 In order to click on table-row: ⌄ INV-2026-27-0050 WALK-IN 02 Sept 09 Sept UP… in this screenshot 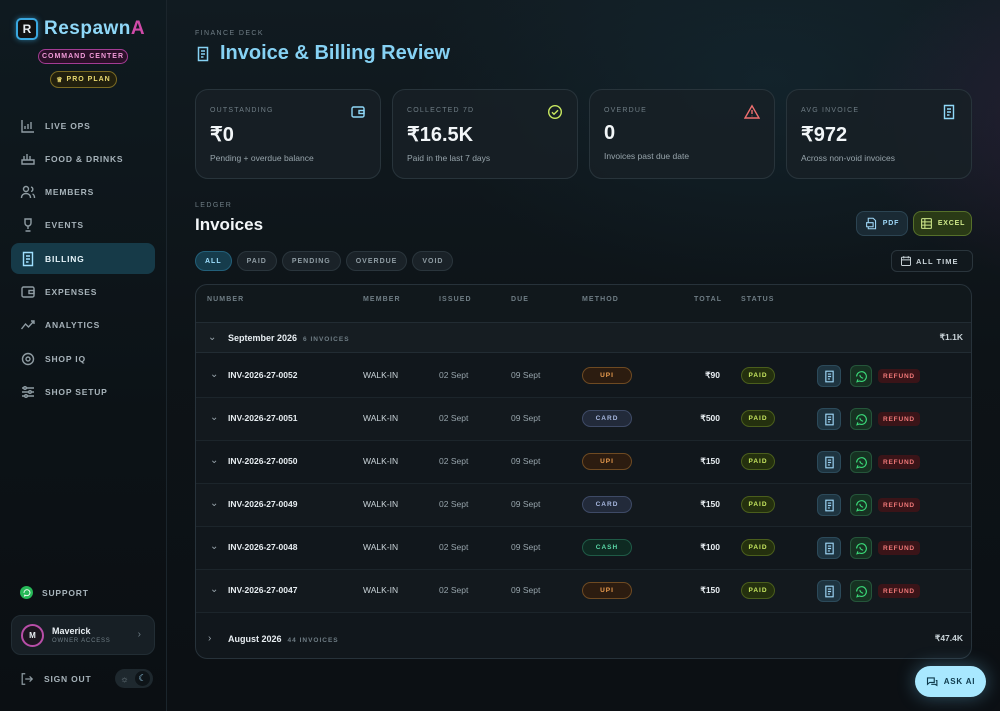, I will do `click(583, 462)`.